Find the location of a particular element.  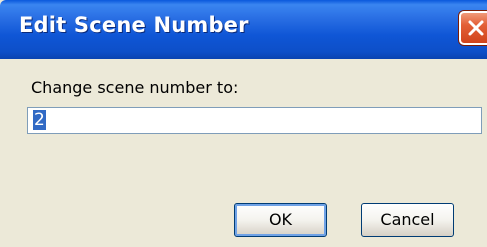

close-icon is located at coordinates (476, 28).